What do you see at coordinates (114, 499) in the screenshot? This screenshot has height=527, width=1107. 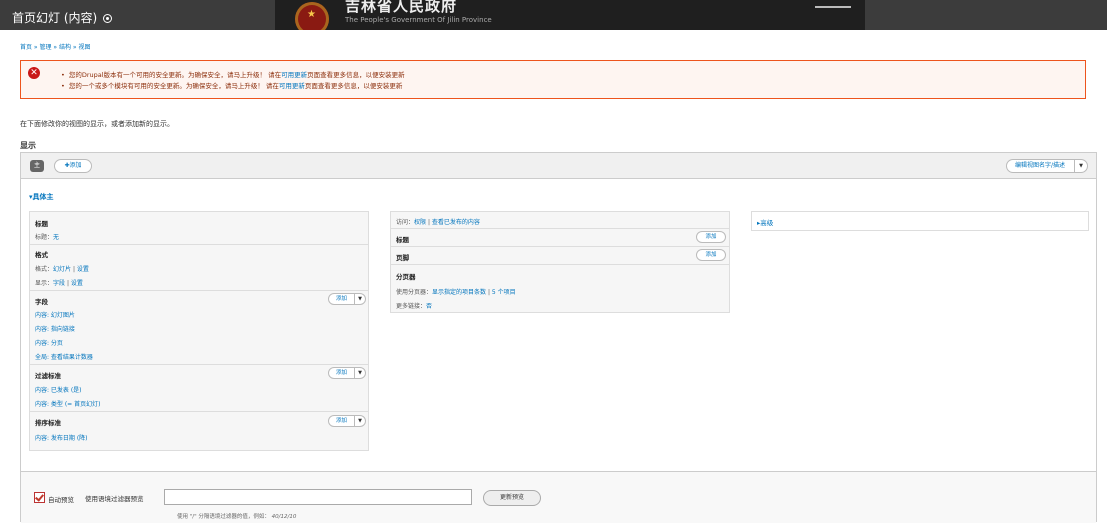 I see `context-filter-label: 使用语境过滤器预览` at bounding box center [114, 499].